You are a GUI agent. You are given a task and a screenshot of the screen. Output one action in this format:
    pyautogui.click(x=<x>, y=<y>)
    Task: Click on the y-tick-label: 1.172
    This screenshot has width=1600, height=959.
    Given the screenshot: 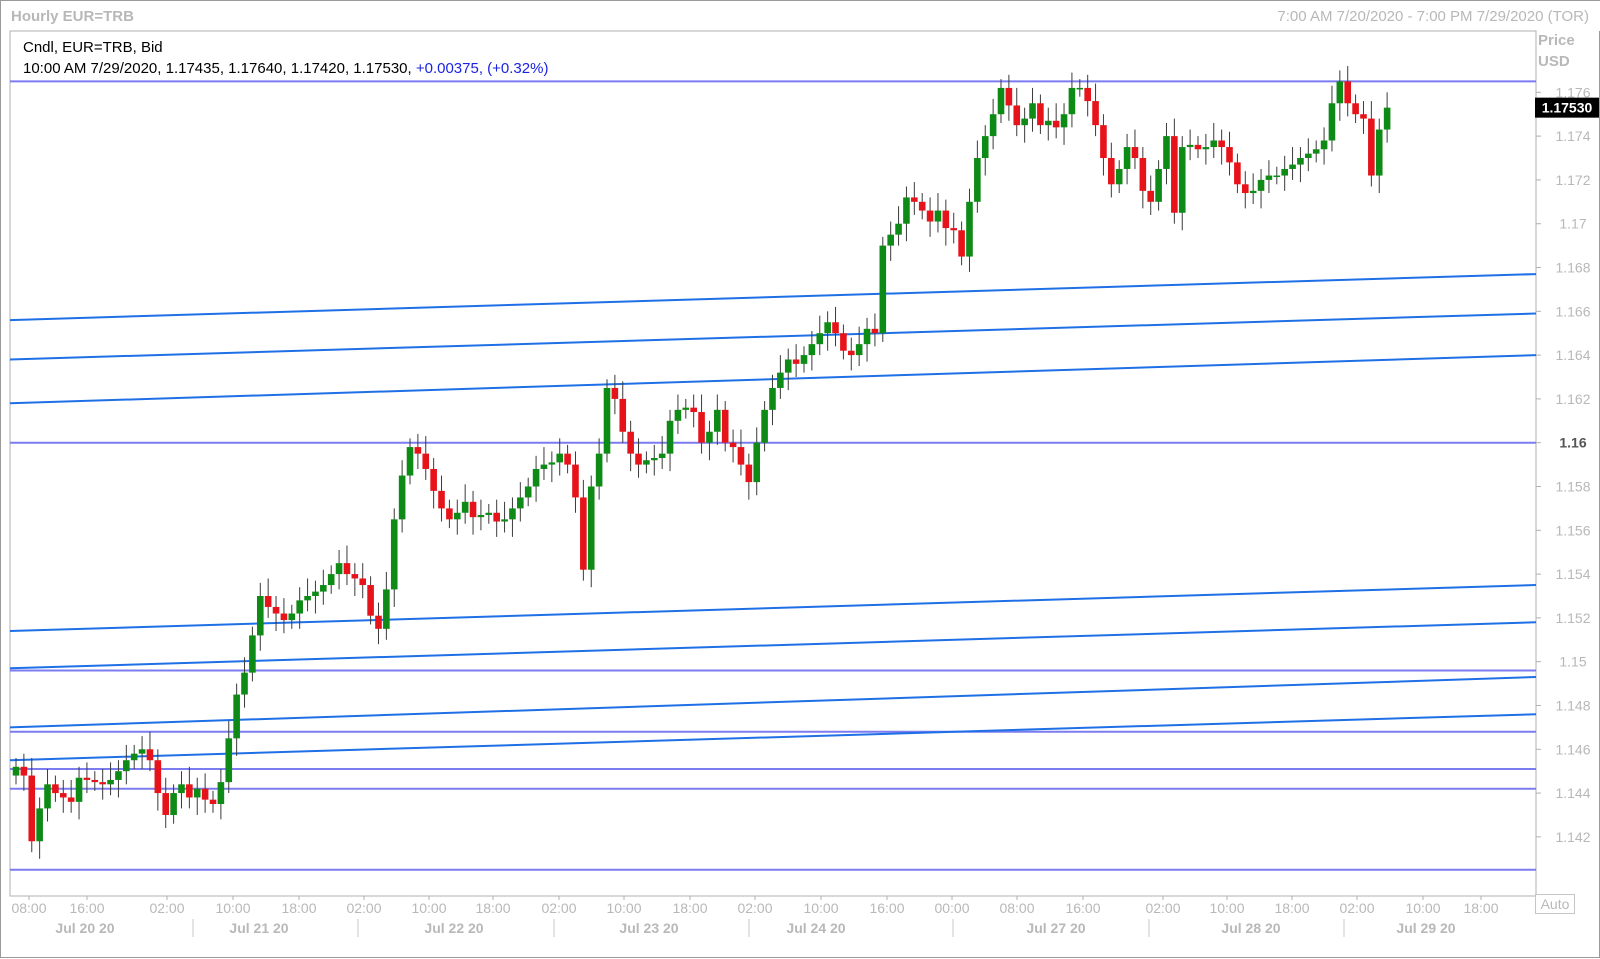 What is the action you would take?
    pyautogui.click(x=1572, y=180)
    